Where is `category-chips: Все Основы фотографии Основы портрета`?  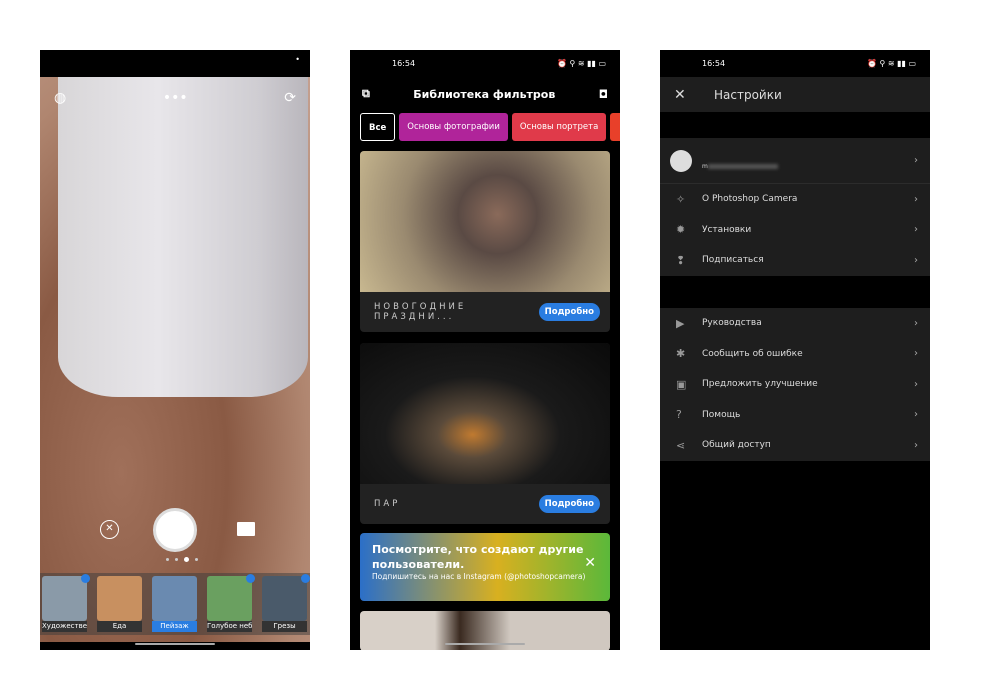
category-chips: Все Основы фотографии Основы портрета is located at coordinates (490, 127).